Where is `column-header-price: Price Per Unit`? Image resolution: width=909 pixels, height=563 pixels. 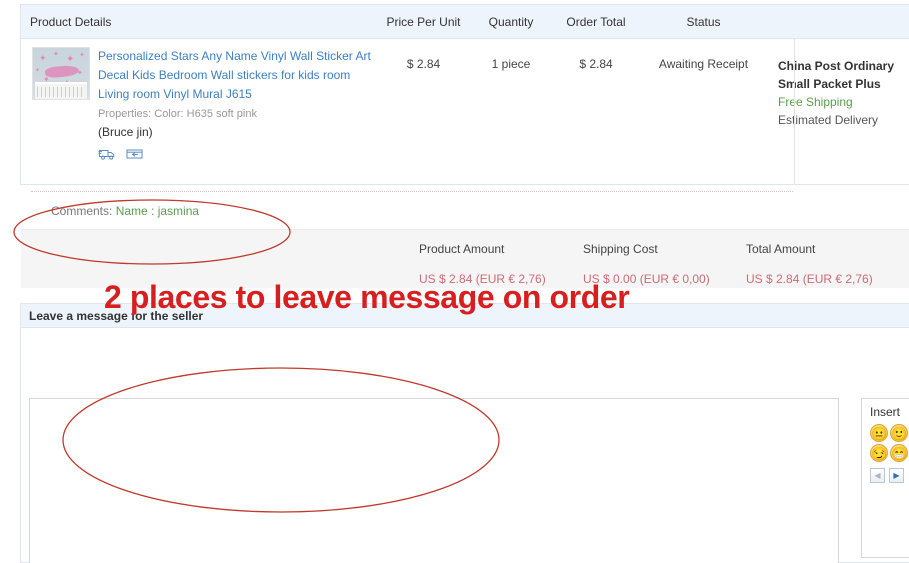 column-header-price: Price Per Unit is located at coordinates (423, 21).